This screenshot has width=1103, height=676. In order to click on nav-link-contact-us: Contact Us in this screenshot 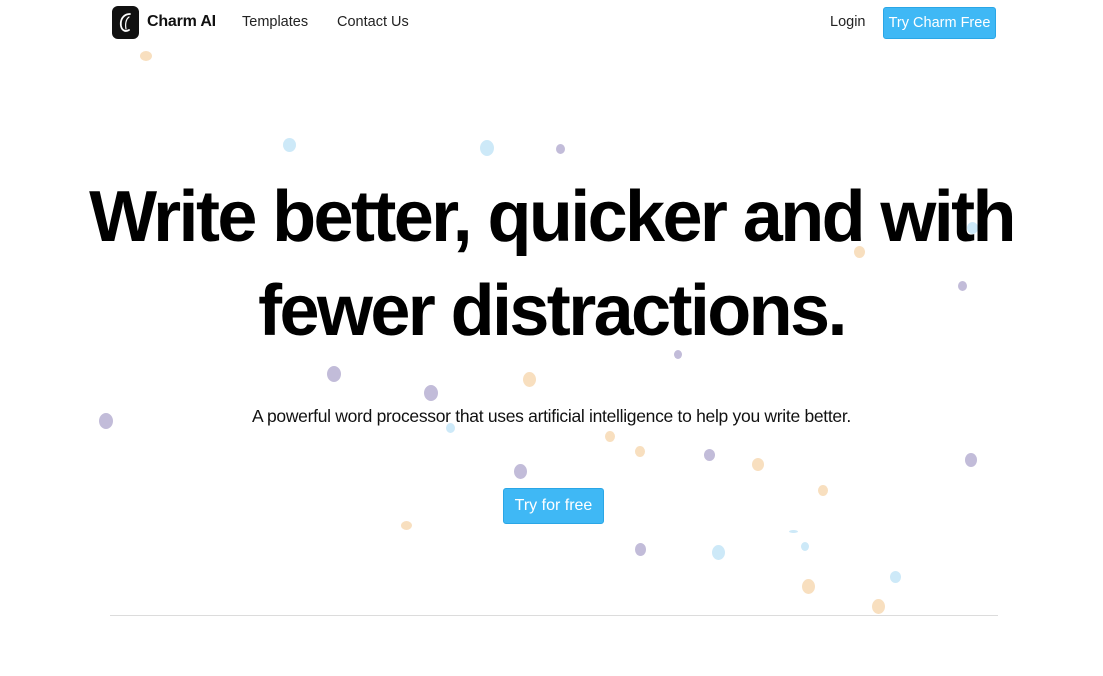, I will do `click(373, 22)`.